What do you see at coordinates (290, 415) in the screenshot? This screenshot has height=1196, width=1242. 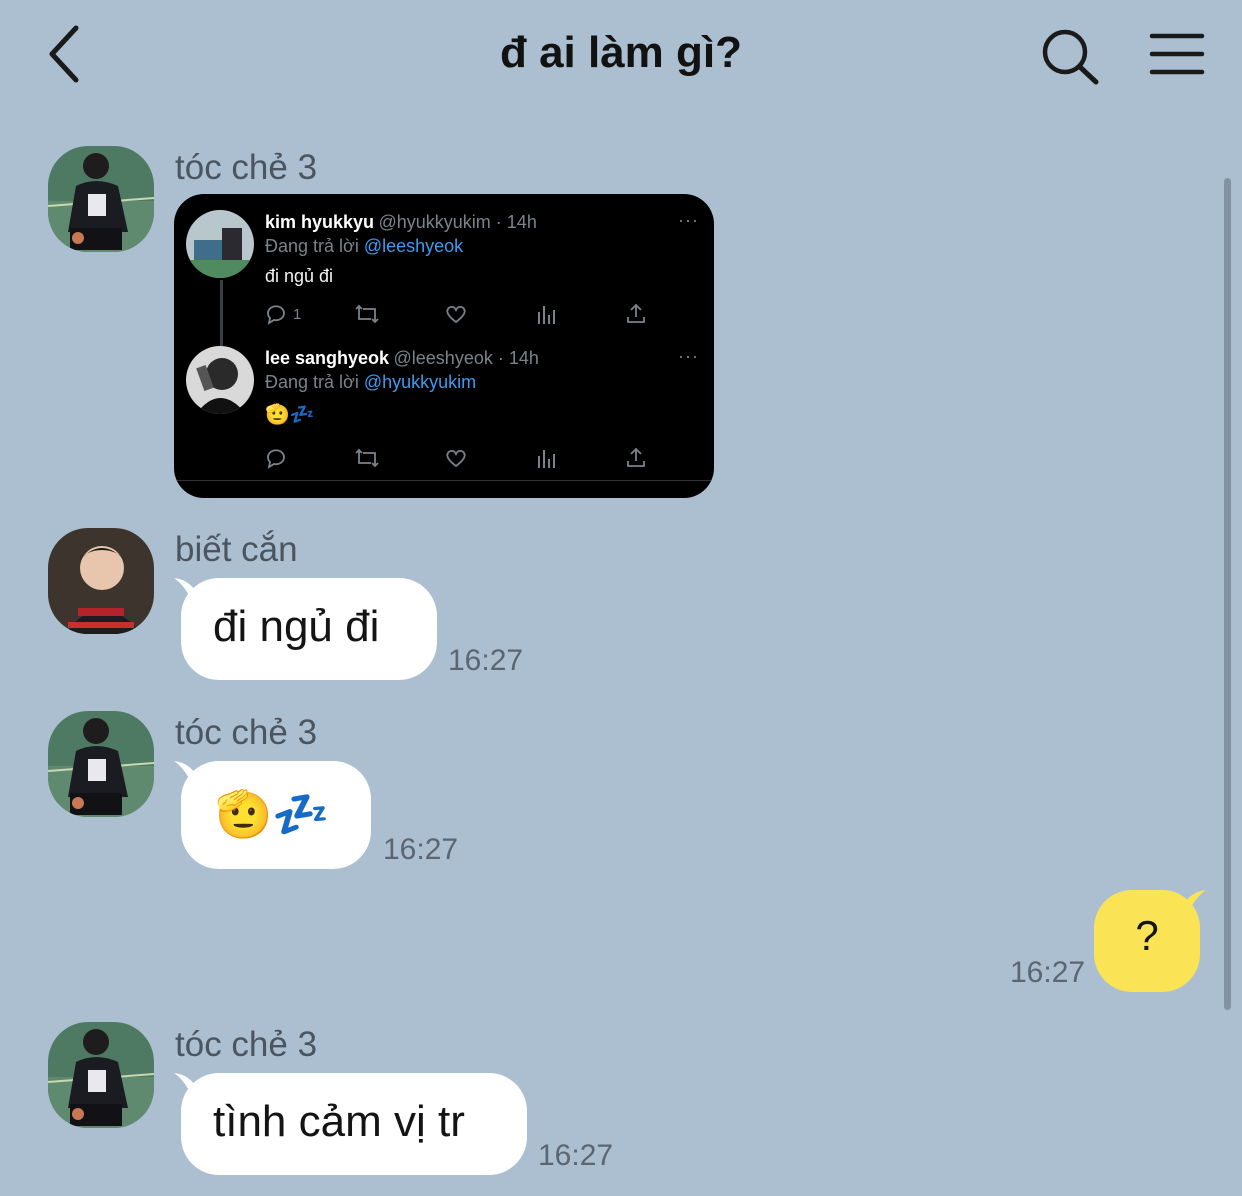 I see `tweet-text: 🫡💤` at bounding box center [290, 415].